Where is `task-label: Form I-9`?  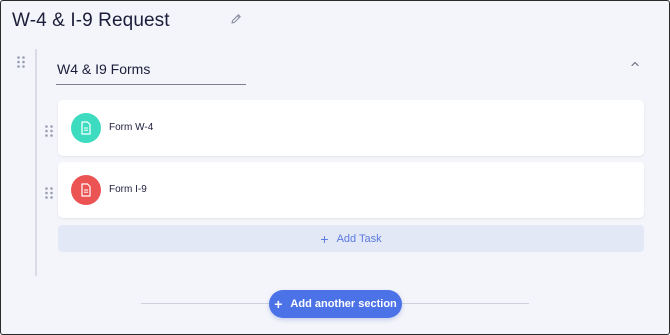
task-label: Form I-9 is located at coordinates (128, 189).